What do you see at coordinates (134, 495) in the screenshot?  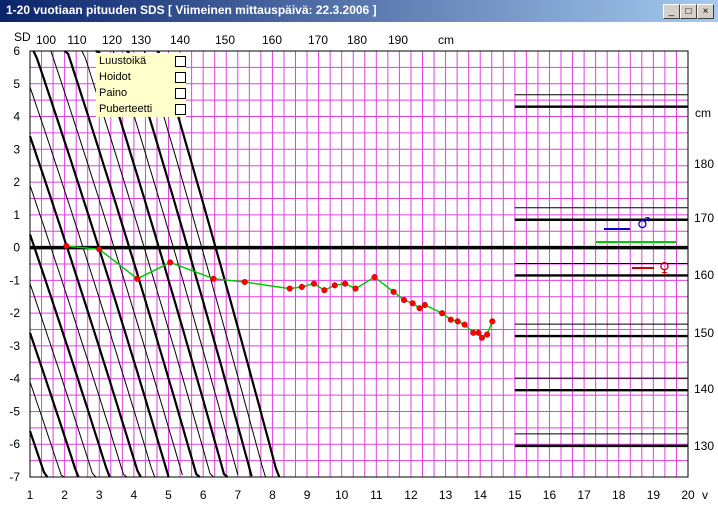 I see `x-tick-label: 4` at bounding box center [134, 495].